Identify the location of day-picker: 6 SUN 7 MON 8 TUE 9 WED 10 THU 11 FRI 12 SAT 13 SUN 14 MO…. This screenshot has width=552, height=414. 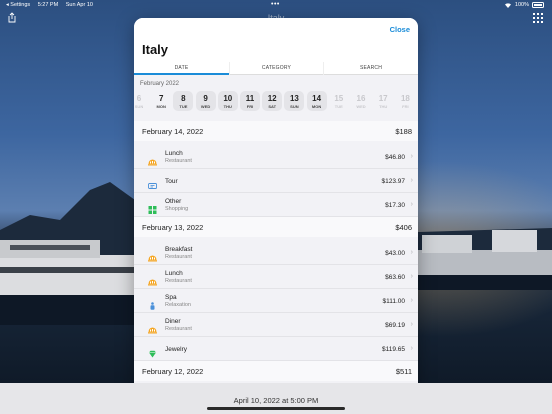
(276, 102).